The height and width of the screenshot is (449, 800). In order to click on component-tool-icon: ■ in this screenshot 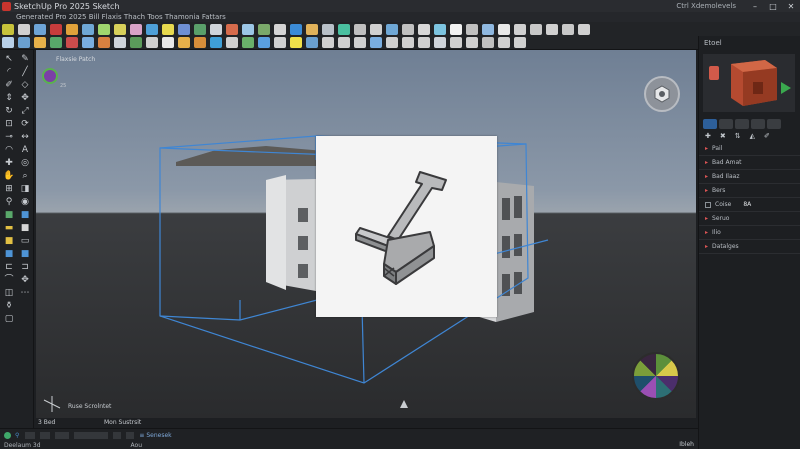, I will do `click(9, 215)`.